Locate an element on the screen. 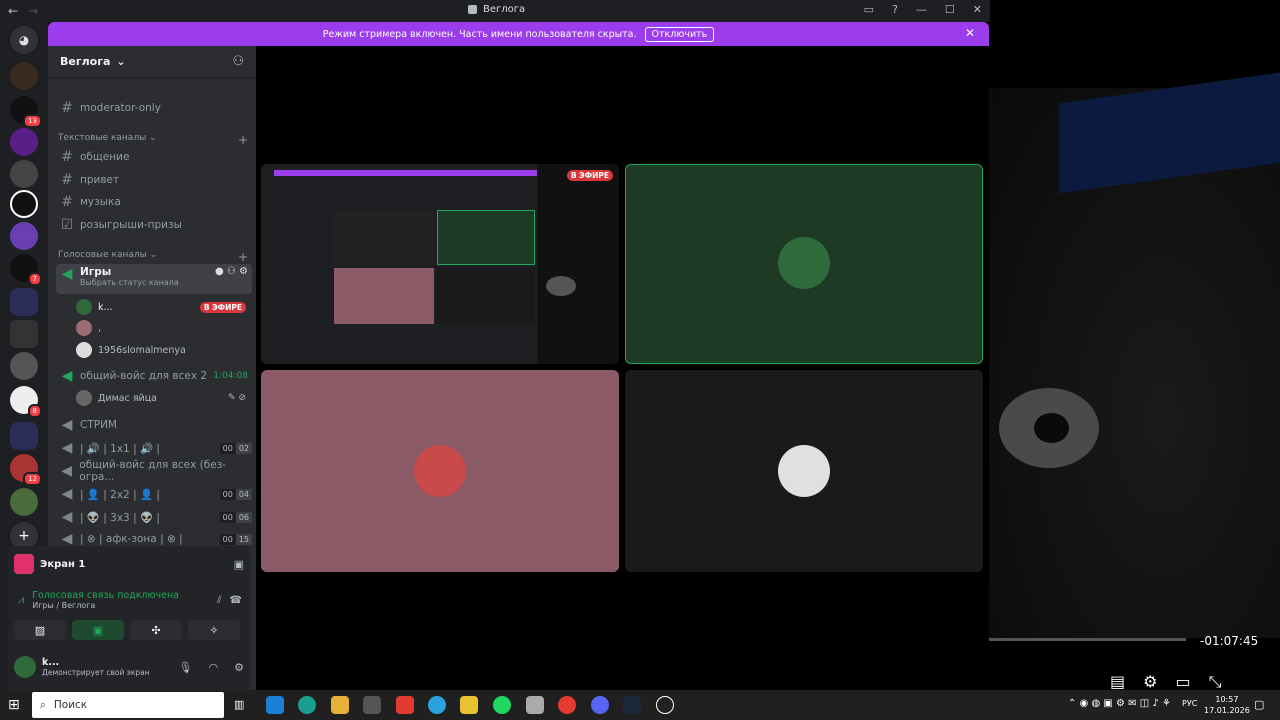 This screenshot has width=1280, height=720. headphones-icon: ◠ is located at coordinates (214, 667).